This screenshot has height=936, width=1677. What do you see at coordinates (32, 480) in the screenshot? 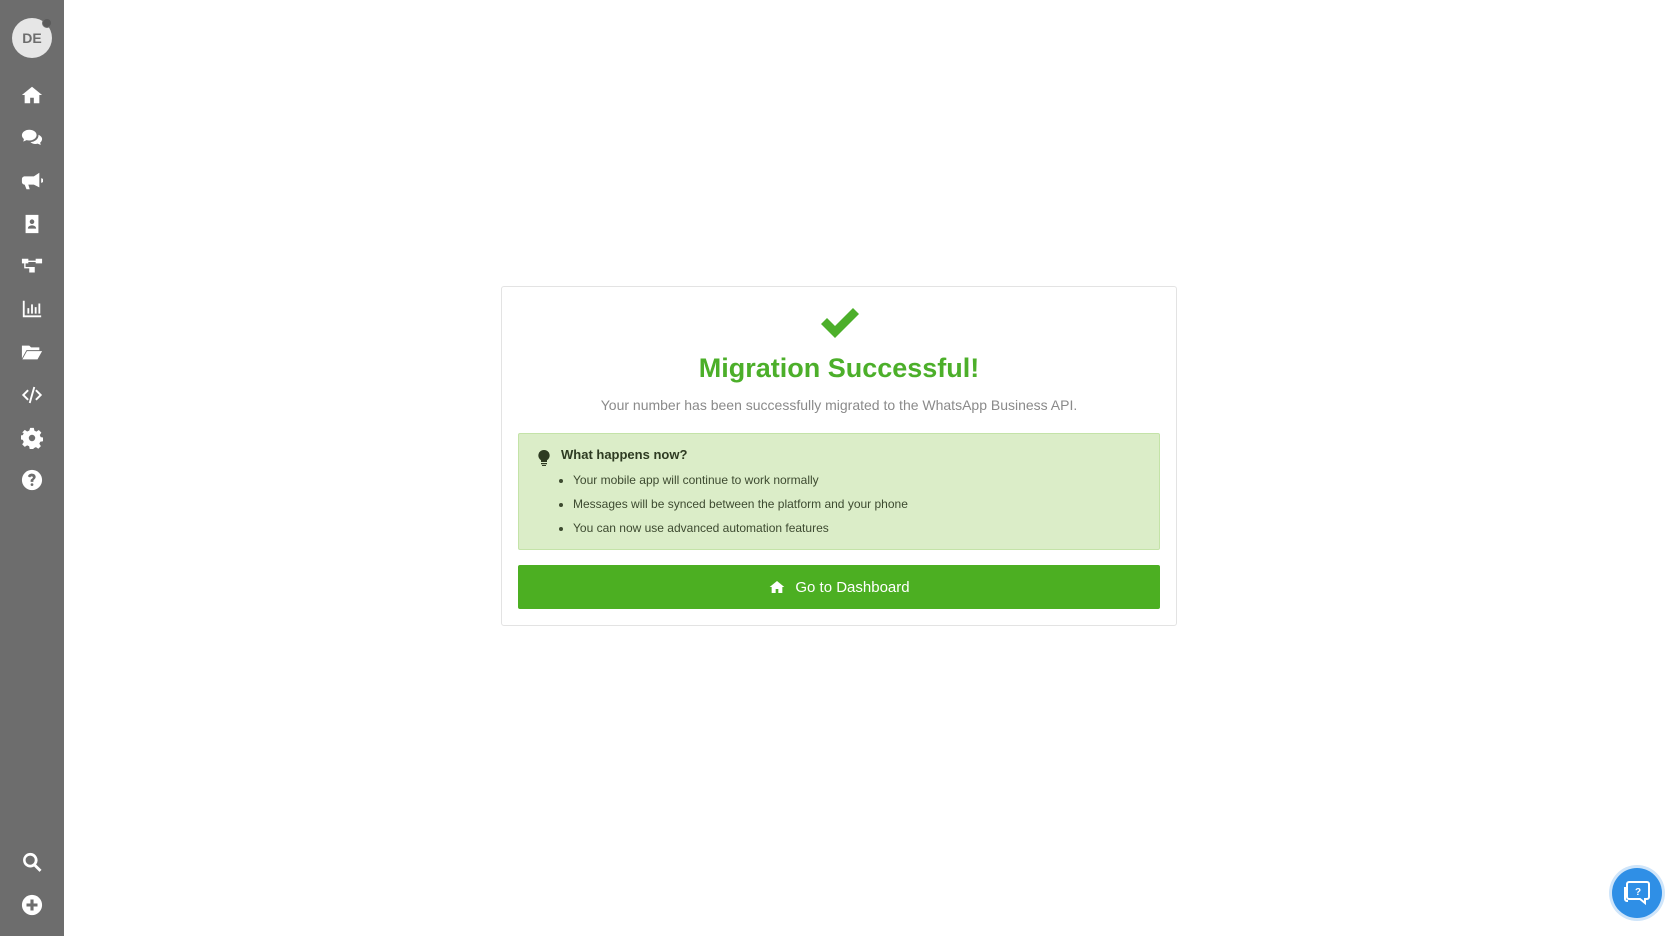
I see `question-icon` at bounding box center [32, 480].